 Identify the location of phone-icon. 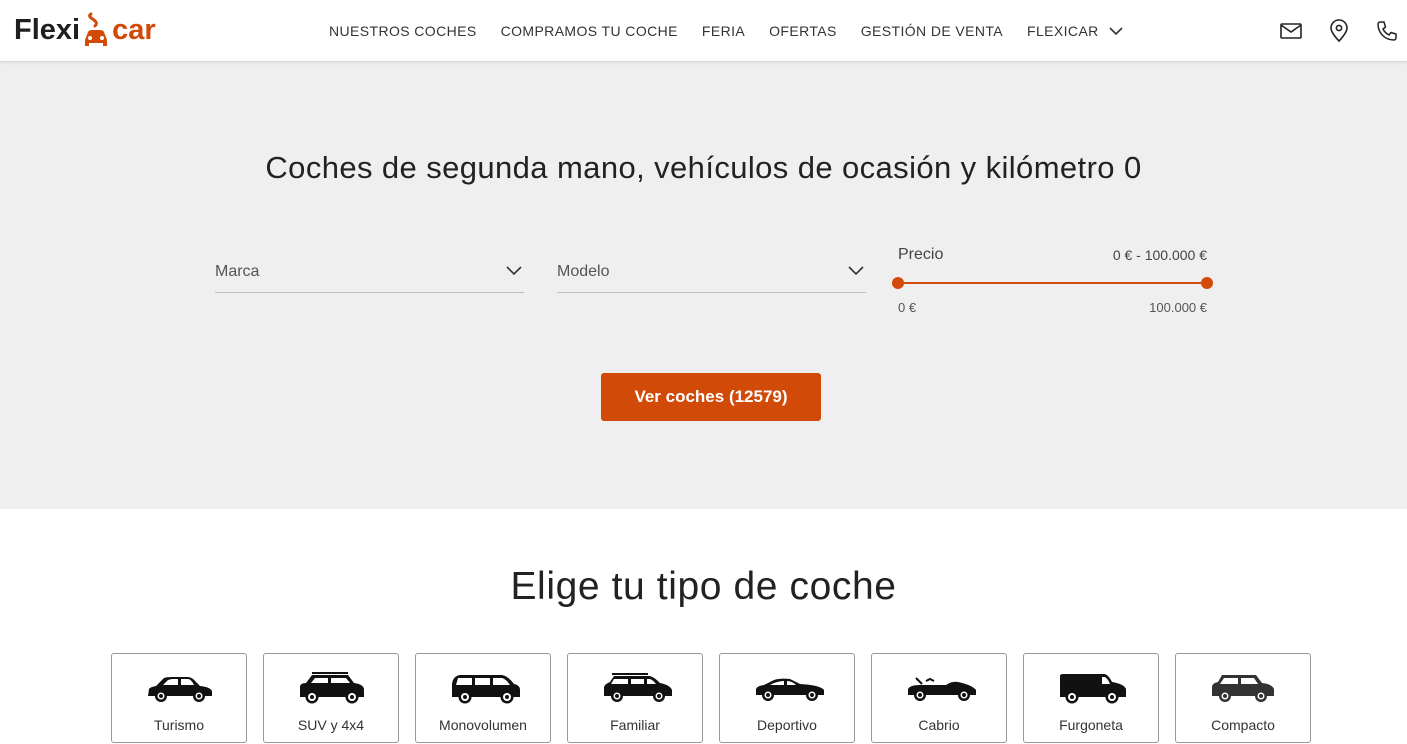
(1387, 31).